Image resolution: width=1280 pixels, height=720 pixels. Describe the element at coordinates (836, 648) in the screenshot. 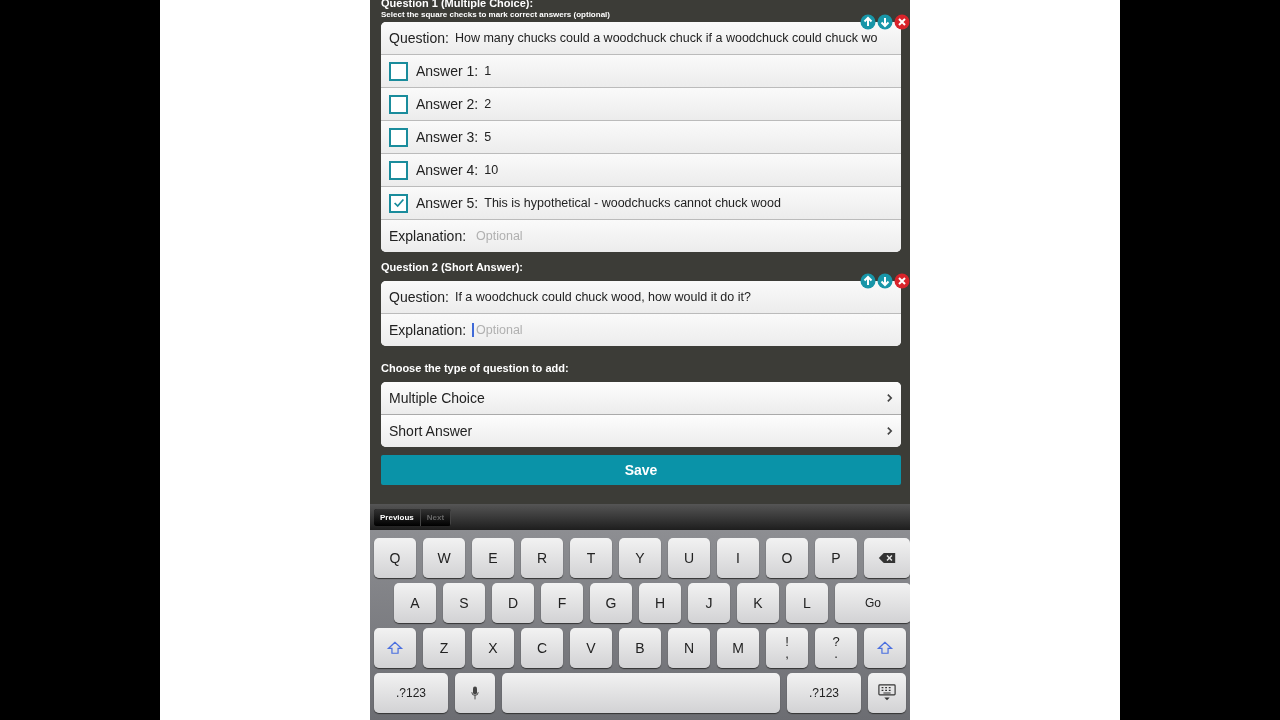

I see `punctuation-key: ? .` at that location.